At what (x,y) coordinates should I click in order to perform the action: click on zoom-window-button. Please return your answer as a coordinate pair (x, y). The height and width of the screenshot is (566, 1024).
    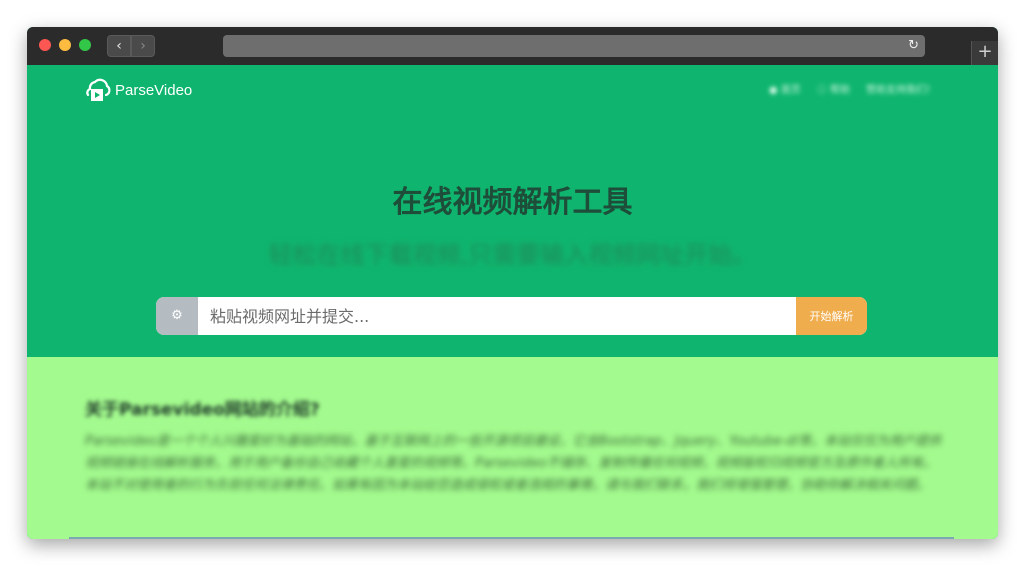
    Looking at the image, I should click on (85, 45).